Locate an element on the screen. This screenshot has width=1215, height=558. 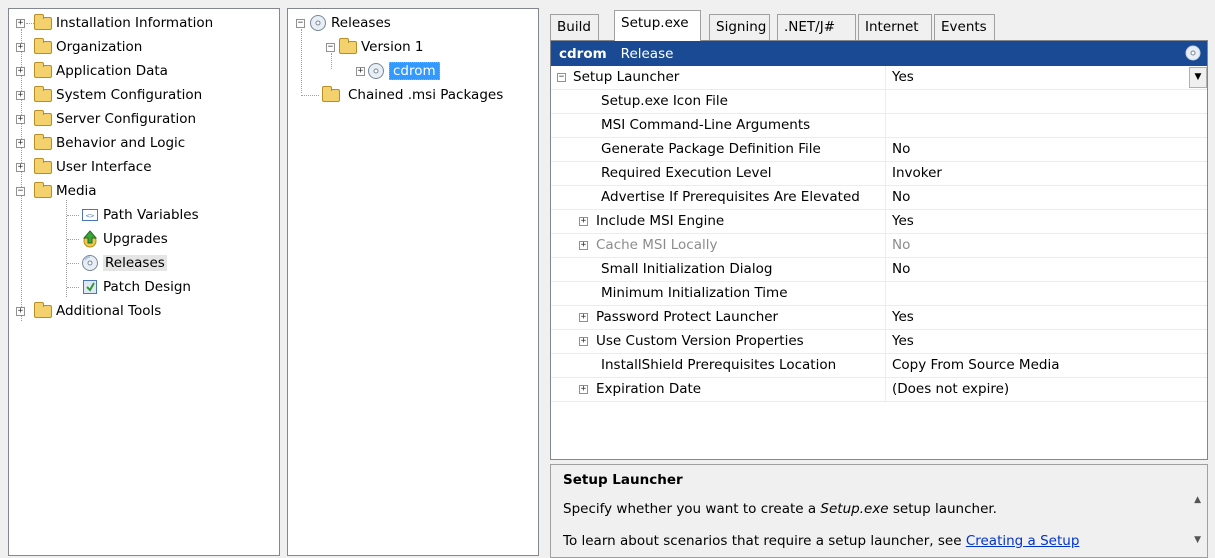
tree-item-path-variables: <> Path Variables is located at coordinates (140, 215).